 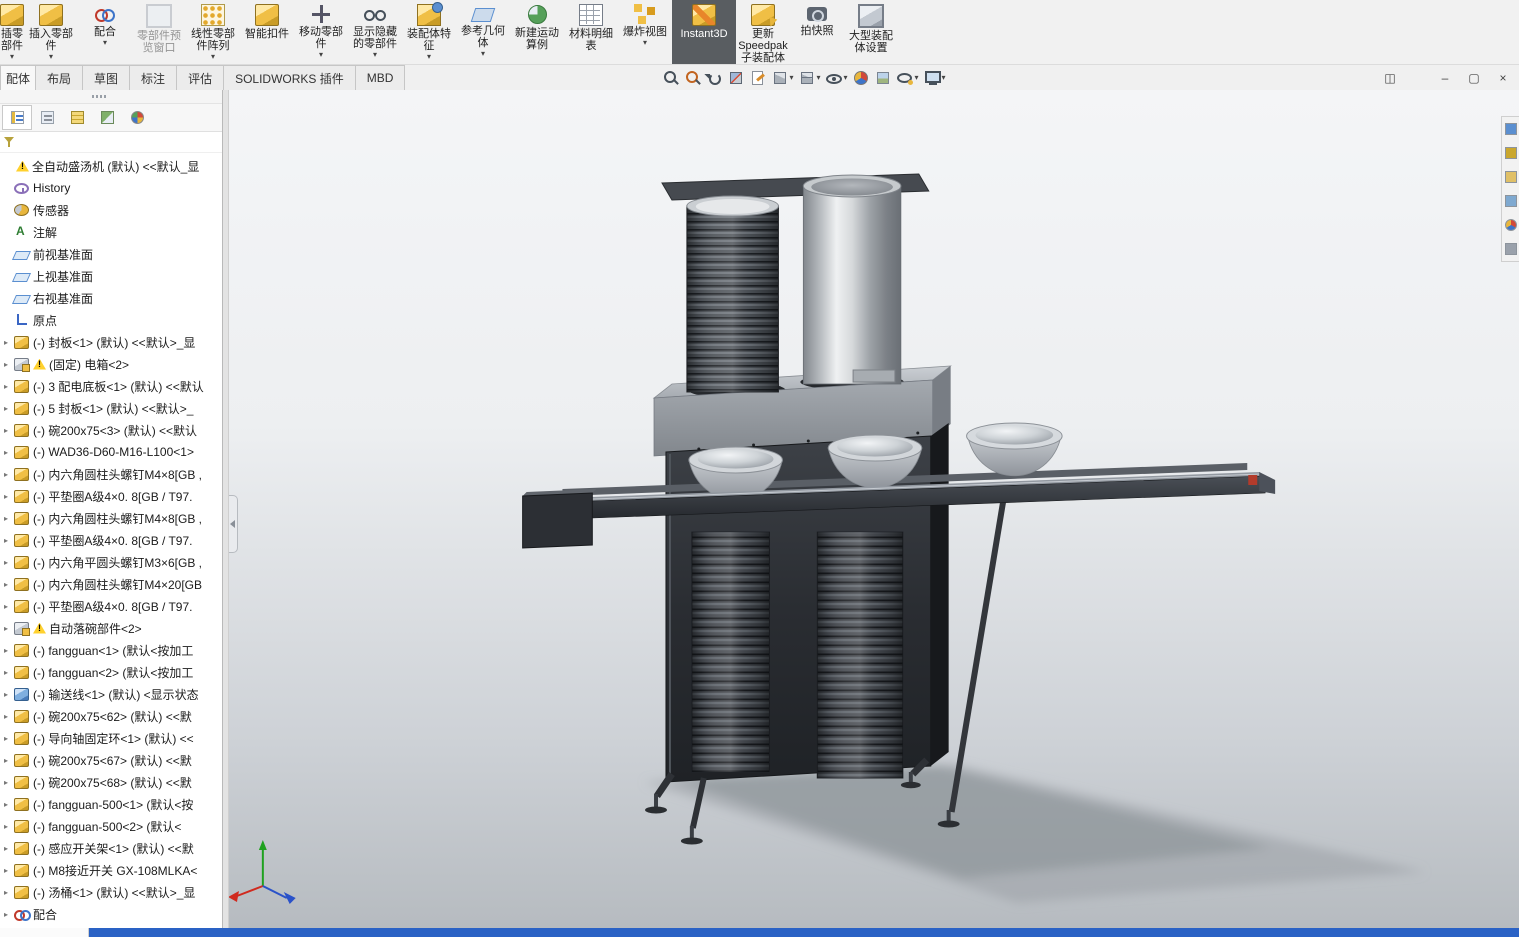 What do you see at coordinates (111, 320) in the screenshot?
I see `tree-item-origin: 原点` at bounding box center [111, 320].